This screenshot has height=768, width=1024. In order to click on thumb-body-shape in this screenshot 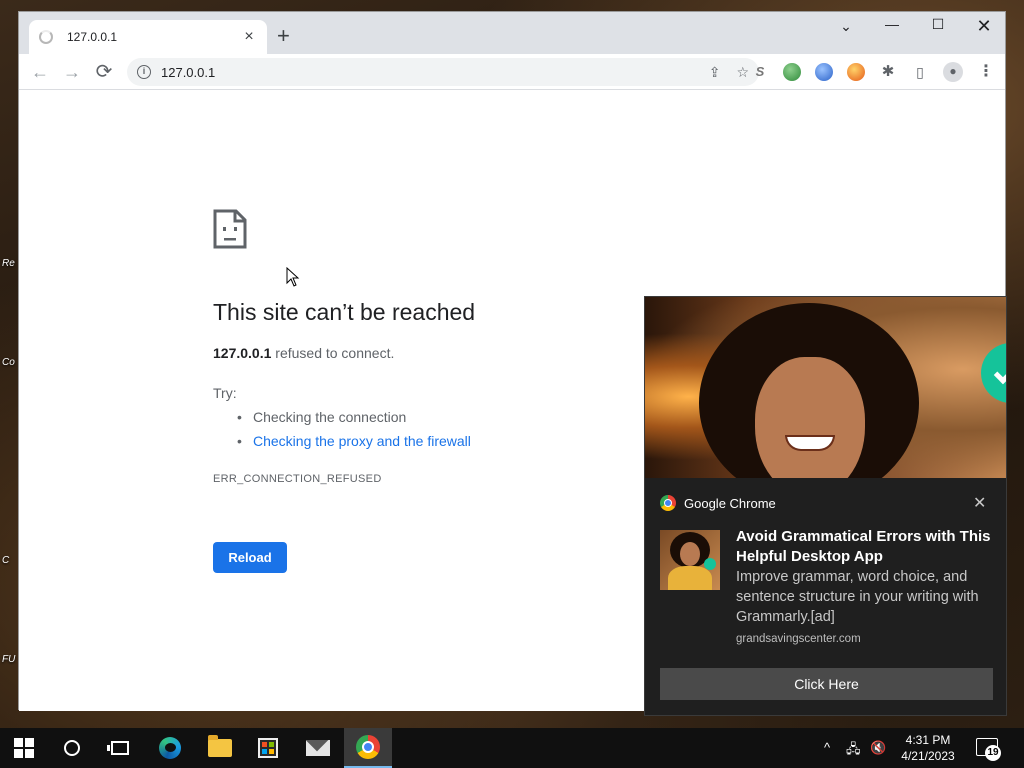, I will do `click(690, 578)`.